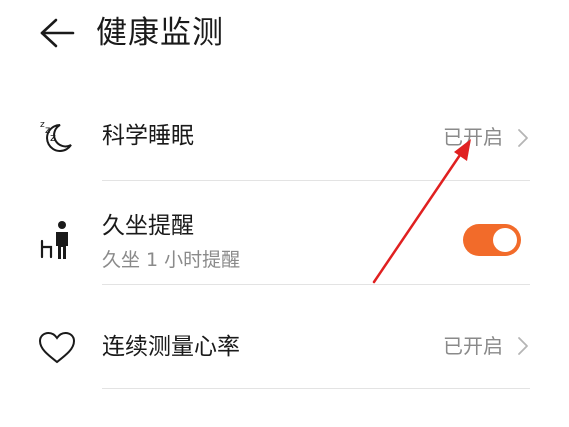 This screenshot has height=427, width=569. Describe the element at coordinates (53, 137) in the screenshot. I see `svg-text: z` at that location.